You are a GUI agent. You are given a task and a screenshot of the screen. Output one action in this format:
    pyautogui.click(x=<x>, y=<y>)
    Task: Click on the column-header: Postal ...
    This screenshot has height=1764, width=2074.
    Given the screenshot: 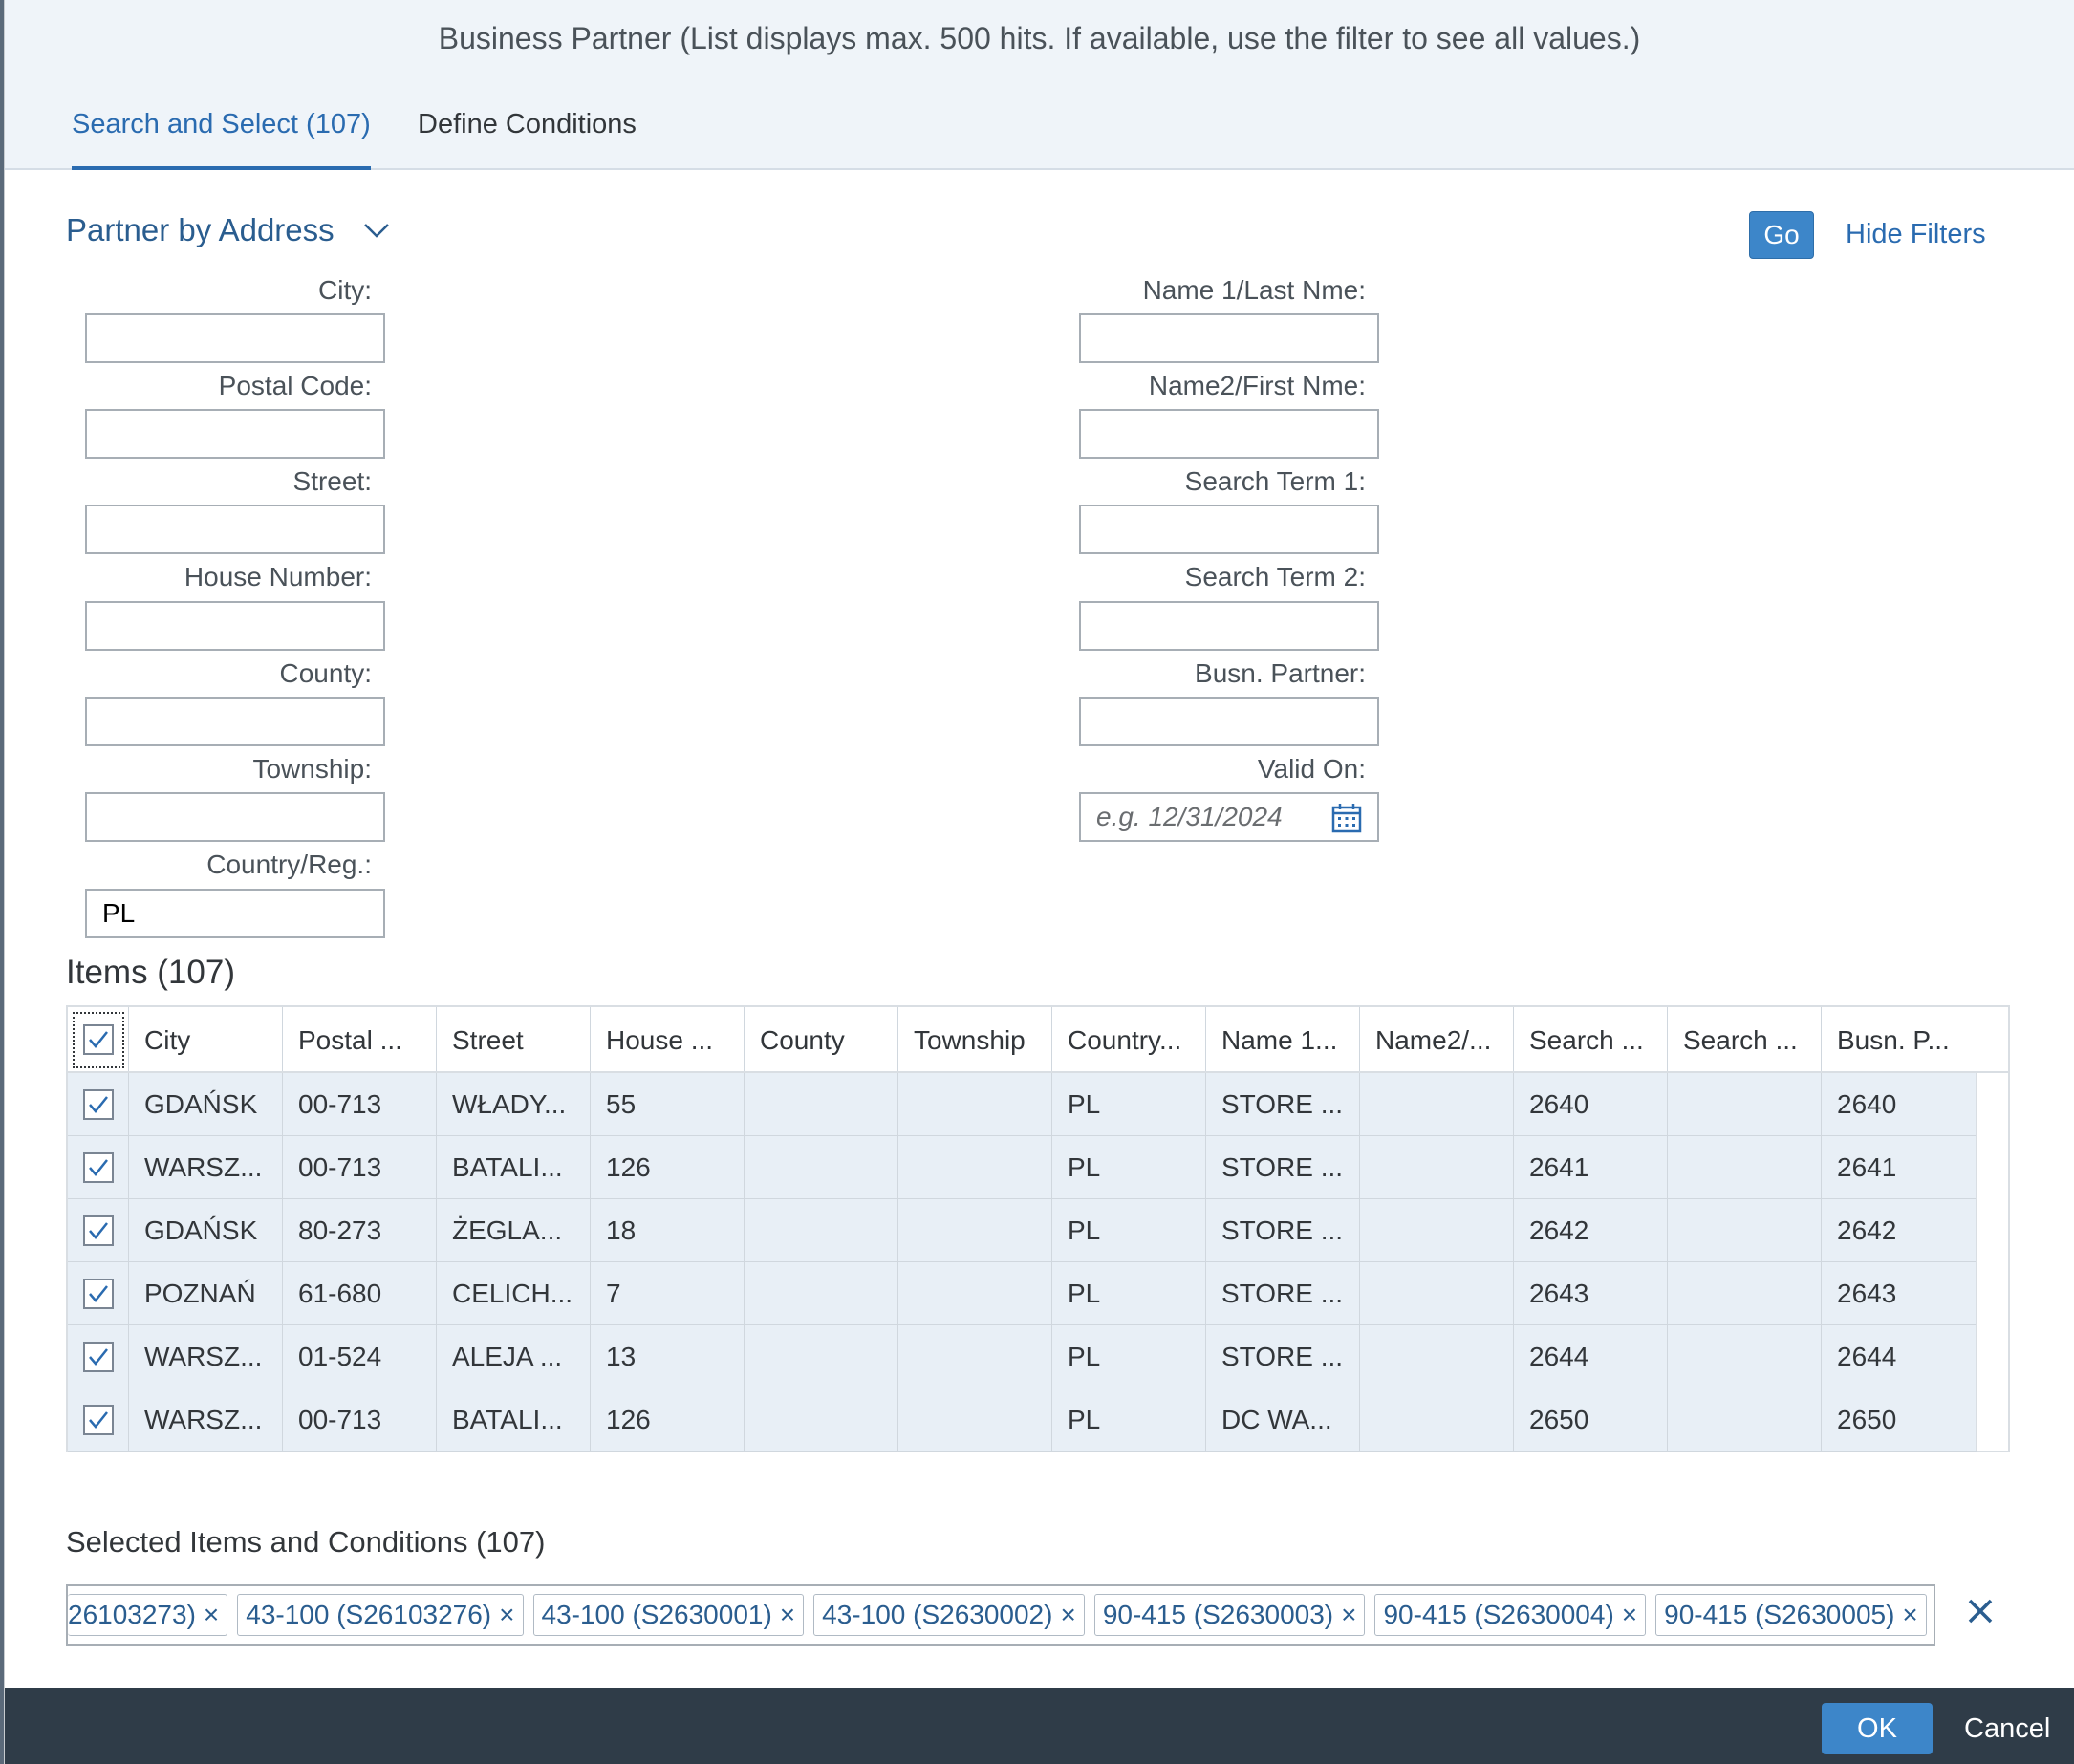 What is the action you would take?
    pyautogui.click(x=360, y=1039)
    